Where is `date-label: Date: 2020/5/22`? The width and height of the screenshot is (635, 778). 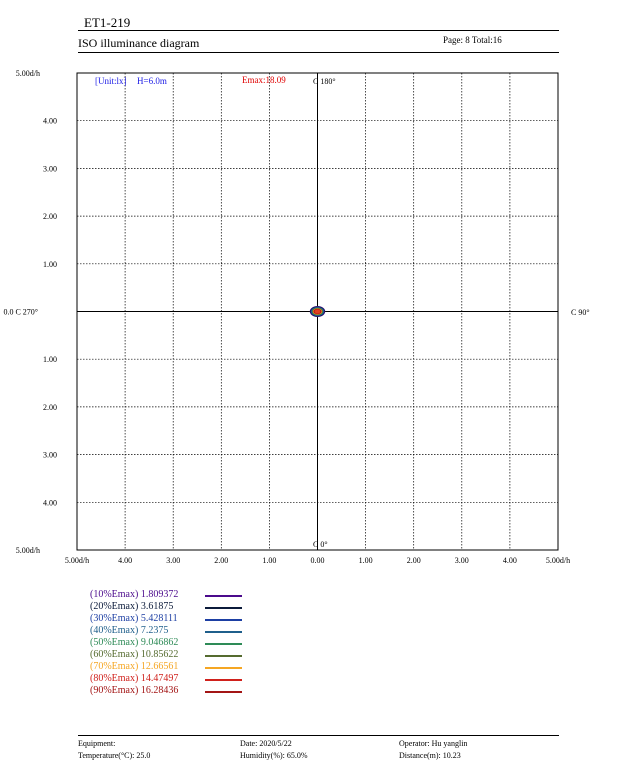 date-label: Date: 2020/5/22 is located at coordinates (266, 743).